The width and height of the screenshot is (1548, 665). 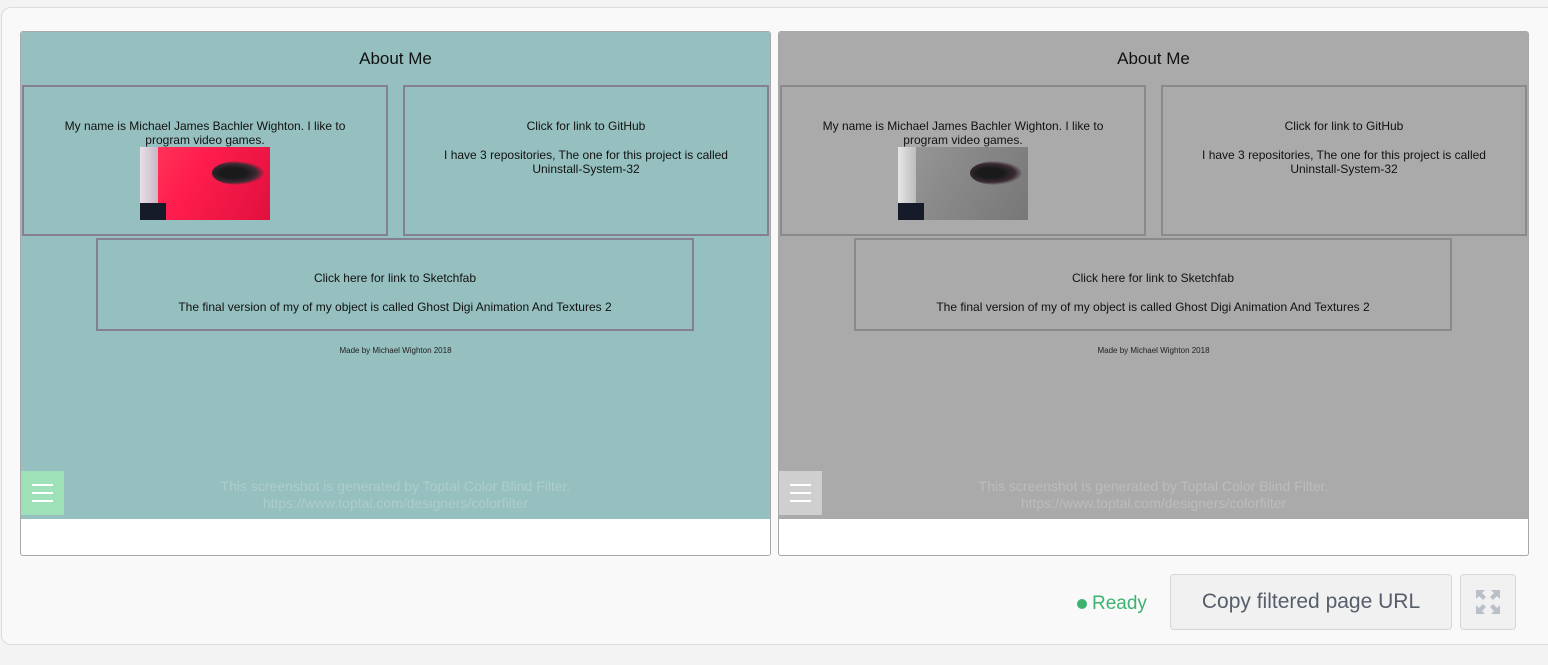 I want to click on status-indicator: Ready, so click(x=1112, y=604).